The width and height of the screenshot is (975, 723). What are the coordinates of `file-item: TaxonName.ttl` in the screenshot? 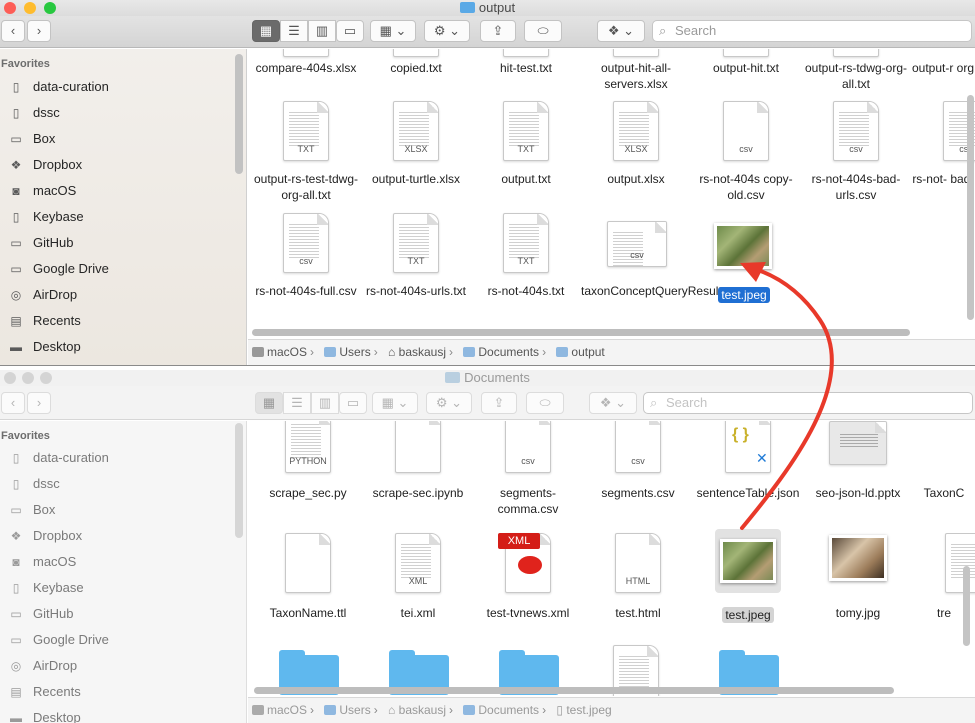 It's located at (308, 583).